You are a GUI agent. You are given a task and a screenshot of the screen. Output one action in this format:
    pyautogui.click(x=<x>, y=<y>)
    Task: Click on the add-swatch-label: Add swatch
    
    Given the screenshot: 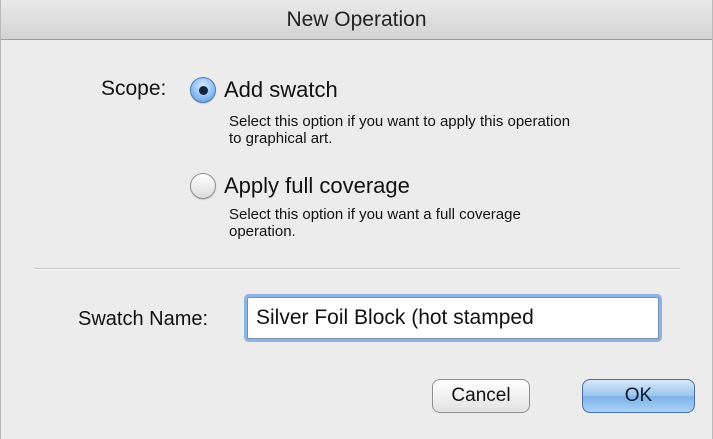 What is the action you would take?
    pyautogui.click(x=281, y=90)
    